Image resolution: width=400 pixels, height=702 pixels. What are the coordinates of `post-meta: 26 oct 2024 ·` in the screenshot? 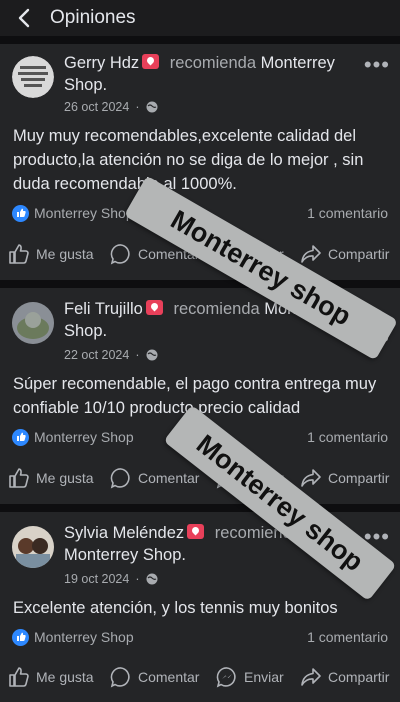 It's located at (111, 107).